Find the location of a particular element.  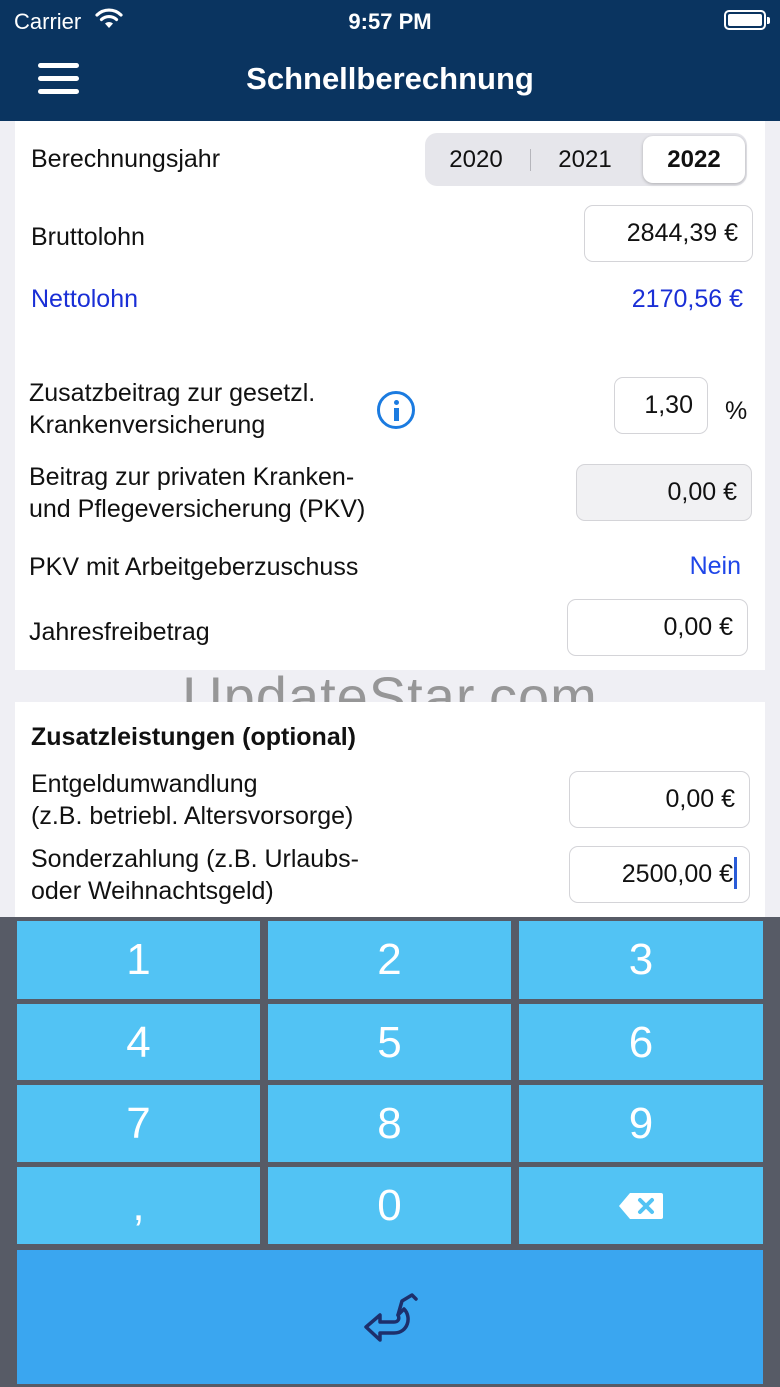

conversion-input: 0,00 € is located at coordinates (659, 799).